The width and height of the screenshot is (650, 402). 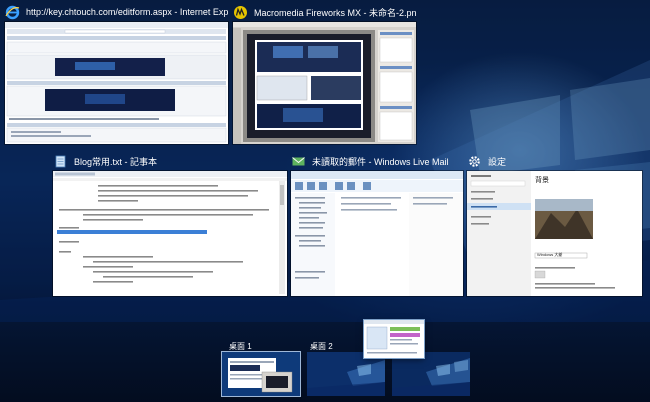 What do you see at coordinates (261, 374) in the screenshot?
I see `desktop-1-thumbnail` at bounding box center [261, 374].